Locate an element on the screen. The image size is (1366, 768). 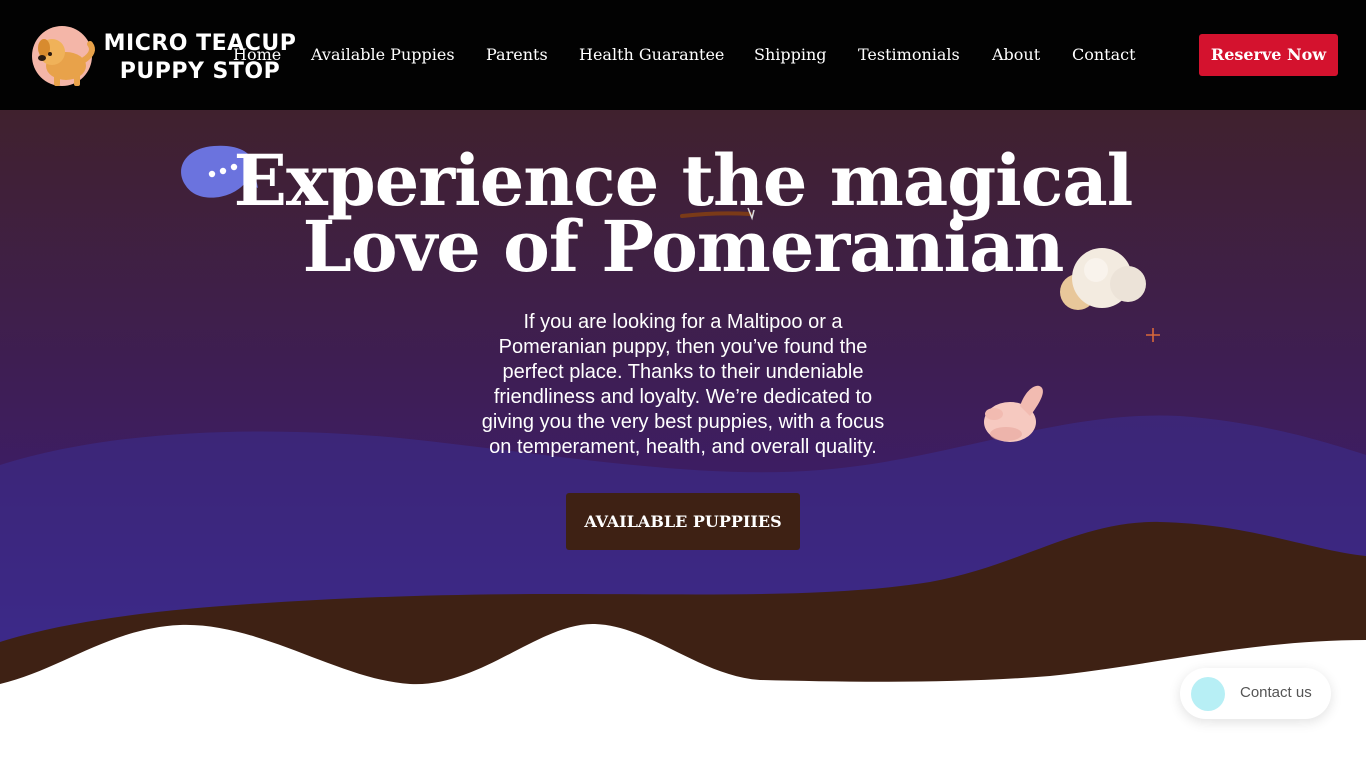
nav-parents: Parents is located at coordinates (517, 55).